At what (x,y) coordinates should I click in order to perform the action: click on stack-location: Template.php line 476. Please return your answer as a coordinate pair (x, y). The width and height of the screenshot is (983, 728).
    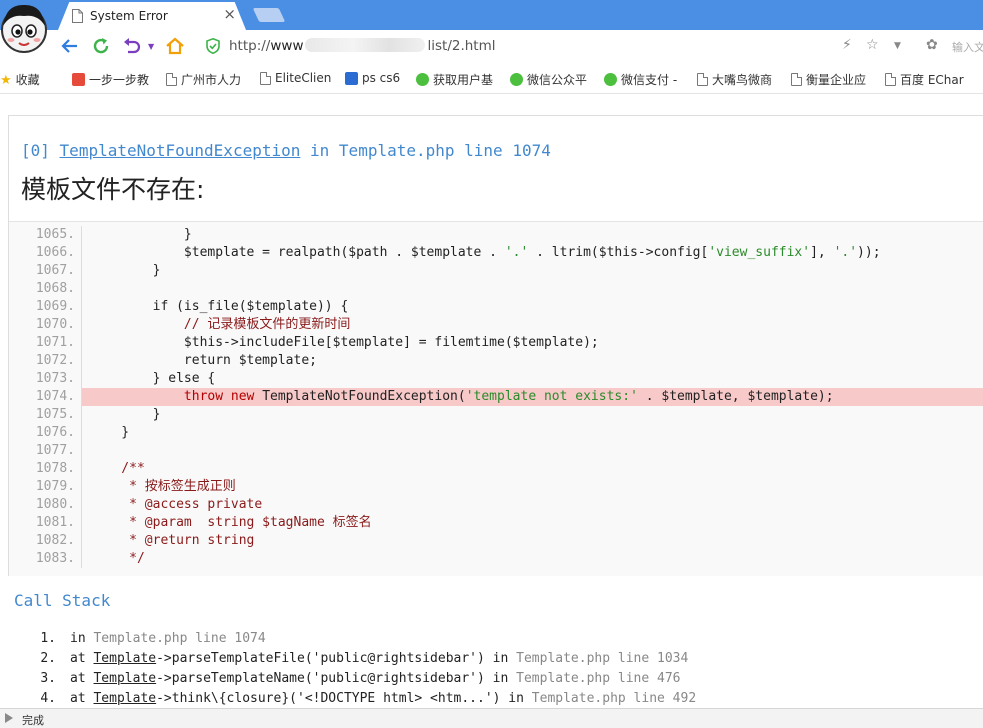
    Looking at the image, I should click on (598, 678).